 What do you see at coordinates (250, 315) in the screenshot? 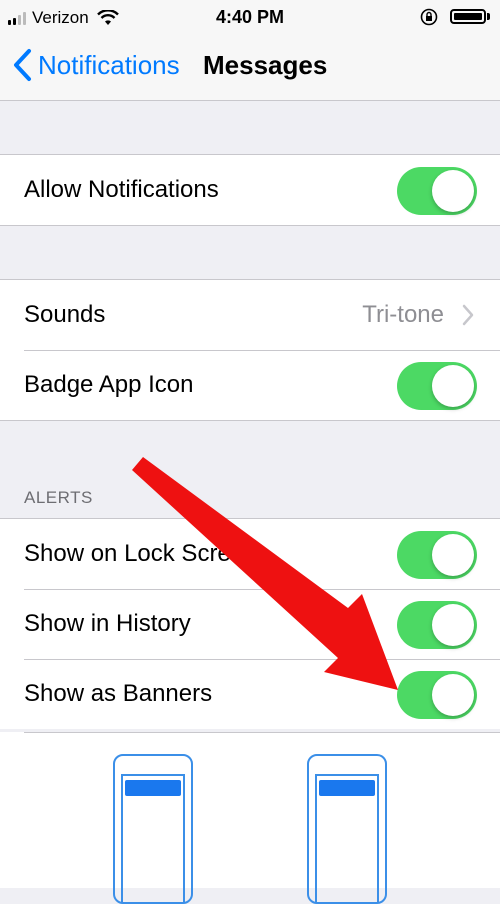
I see `sounds-row: Sounds Tri-tone` at bounding box center [250, 315].